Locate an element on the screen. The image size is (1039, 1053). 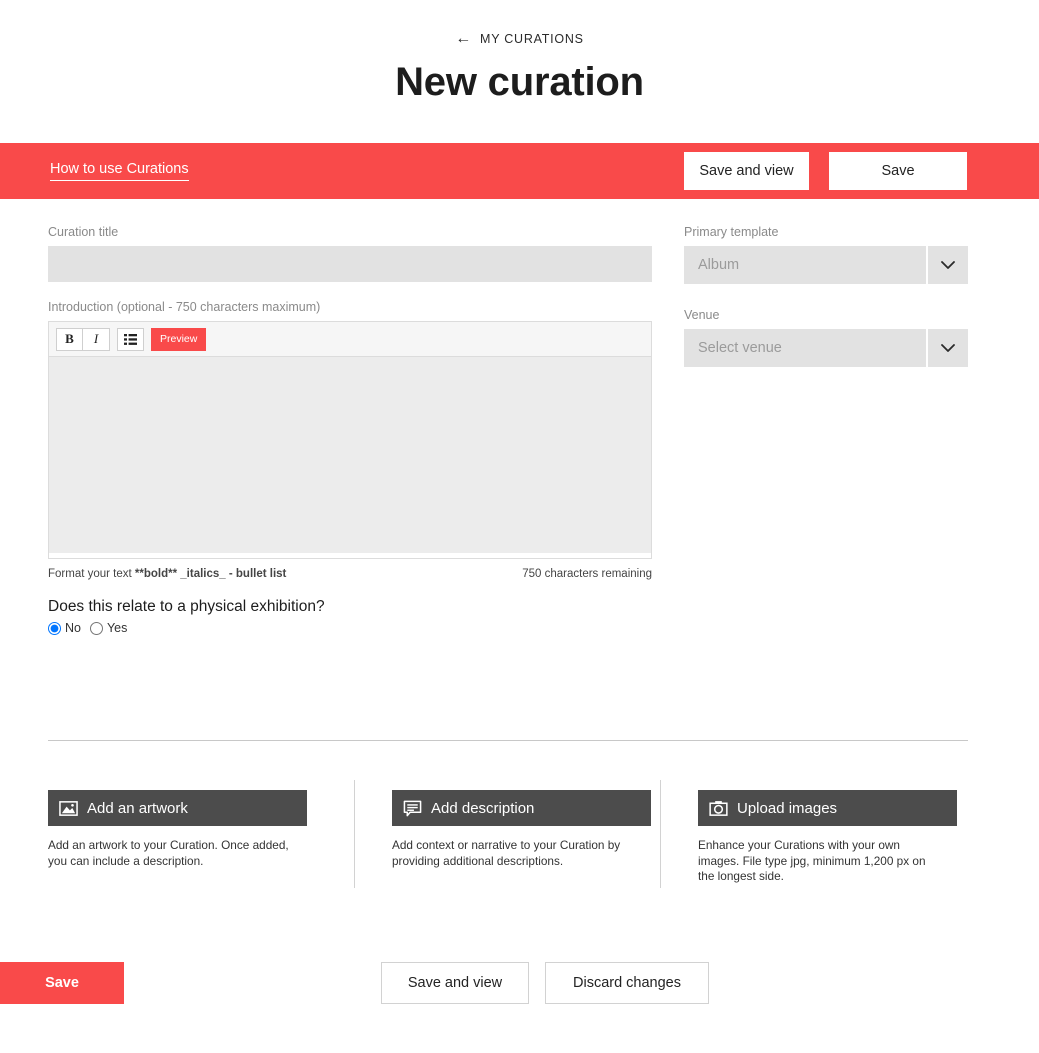
bullet-list-icon-button is located at coordinates (130, 339).